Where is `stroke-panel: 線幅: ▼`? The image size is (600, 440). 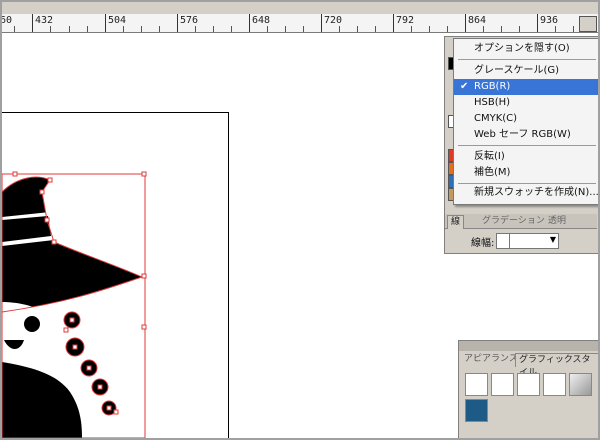
stroke-panel: 線幅: ▼ is located at coordinates (521, 240).